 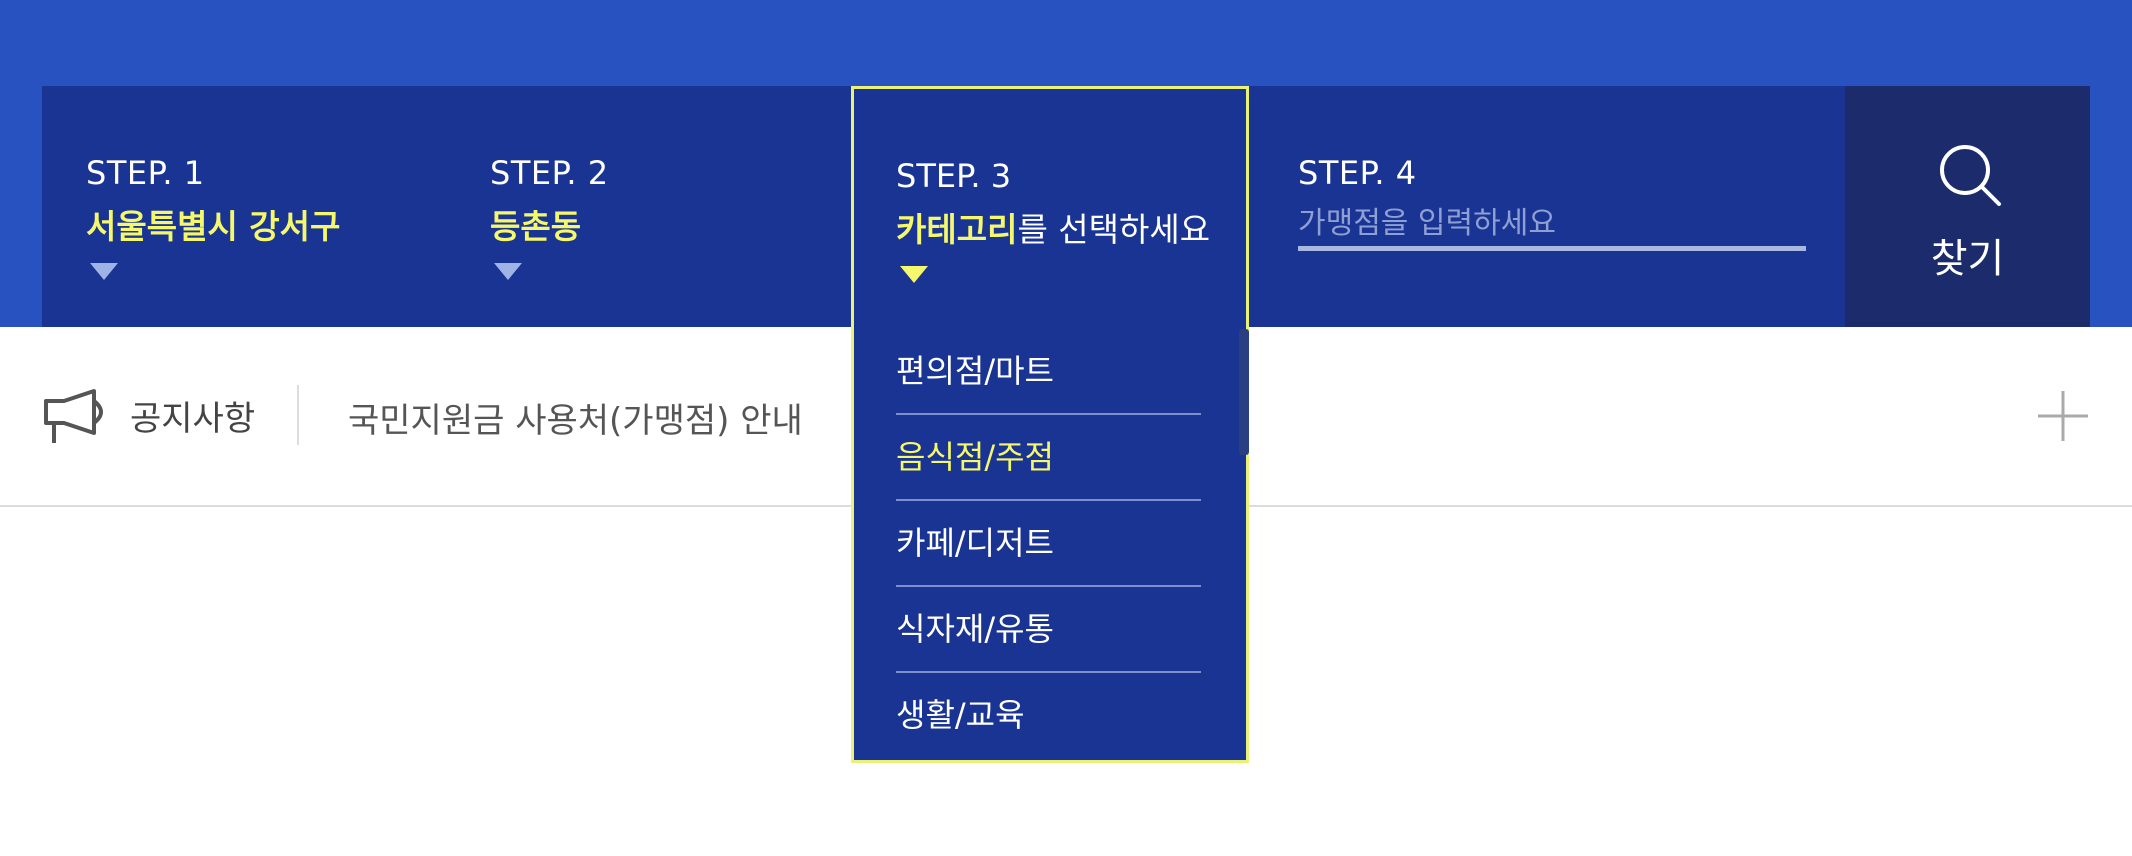 What do you see at coordinates (957, 229) in the screenshot?
I see `step-3-value-highlight: 카테고리` at bounding box center [957, 229].